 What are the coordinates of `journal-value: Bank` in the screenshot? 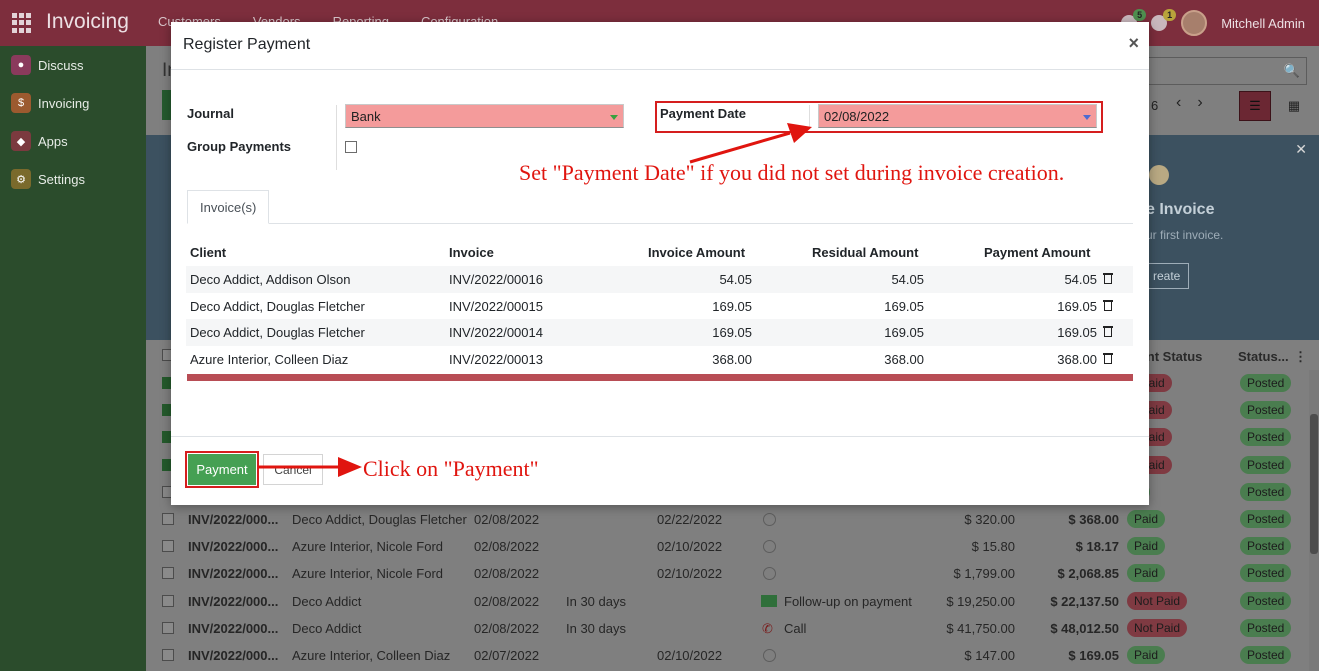 It's located at (366, 116).